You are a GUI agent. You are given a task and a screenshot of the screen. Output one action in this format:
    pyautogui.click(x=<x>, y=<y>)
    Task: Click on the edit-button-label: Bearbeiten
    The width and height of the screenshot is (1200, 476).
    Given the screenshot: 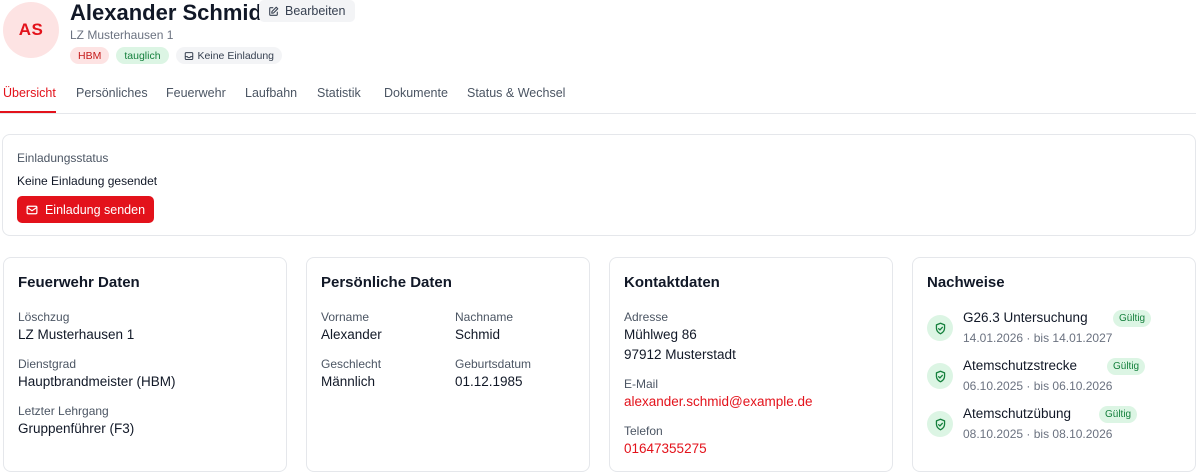 What is the action you would take?
    pyautogui.click(x=315, y=11)
    